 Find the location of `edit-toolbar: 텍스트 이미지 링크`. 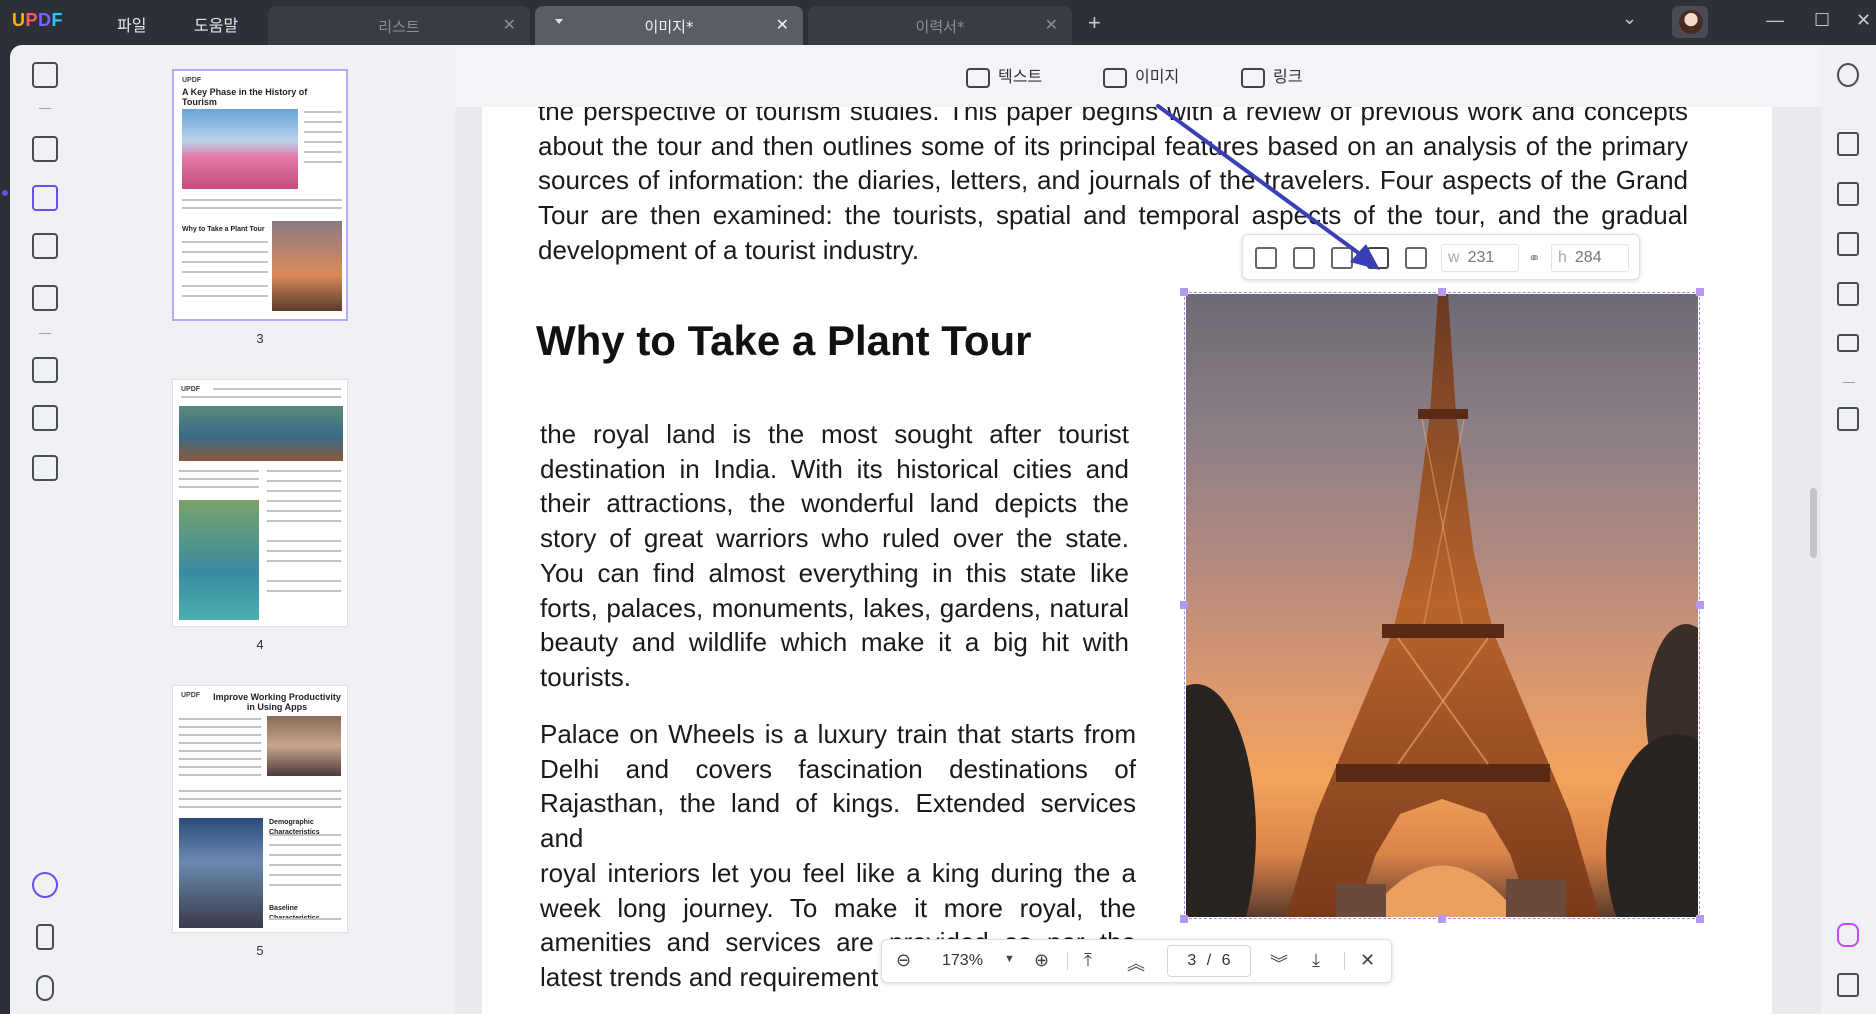

edit-toolbar: 텍스트 이미지 링크 is located at coordinates (1138, 76).